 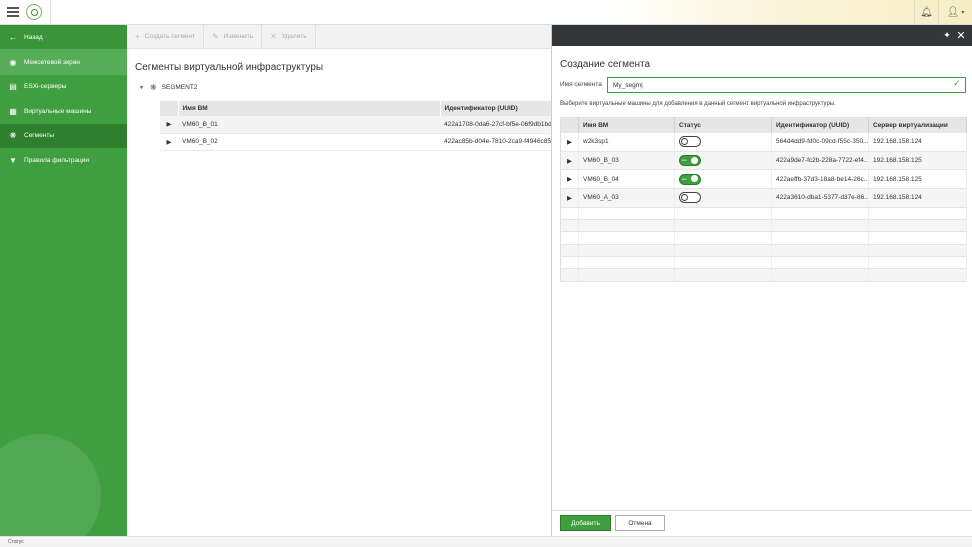 What do you see at coordinates (495, 125) in the screenshot?
I see `uuid-cell: 422a1708-0da6-27cf-bf5e-06f9db1bd2e` at bounding box center [495, 125].